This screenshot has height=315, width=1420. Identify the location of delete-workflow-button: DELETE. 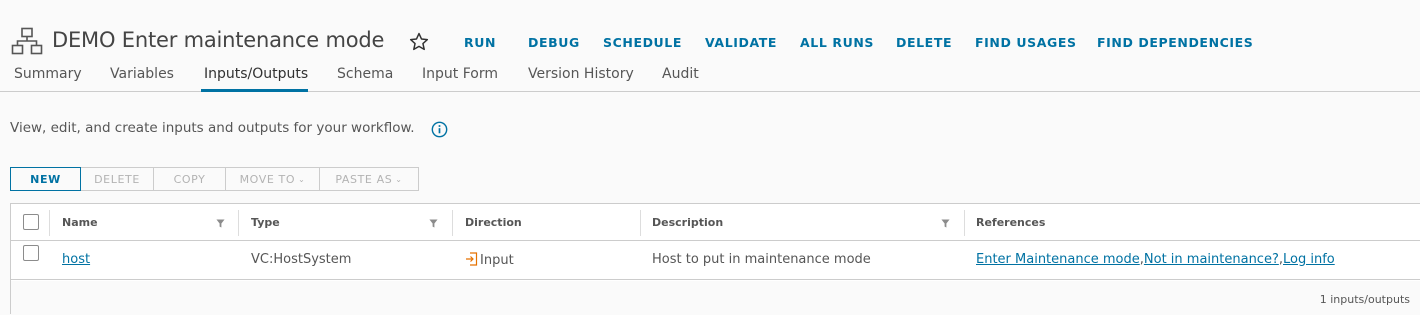
(924, 42).